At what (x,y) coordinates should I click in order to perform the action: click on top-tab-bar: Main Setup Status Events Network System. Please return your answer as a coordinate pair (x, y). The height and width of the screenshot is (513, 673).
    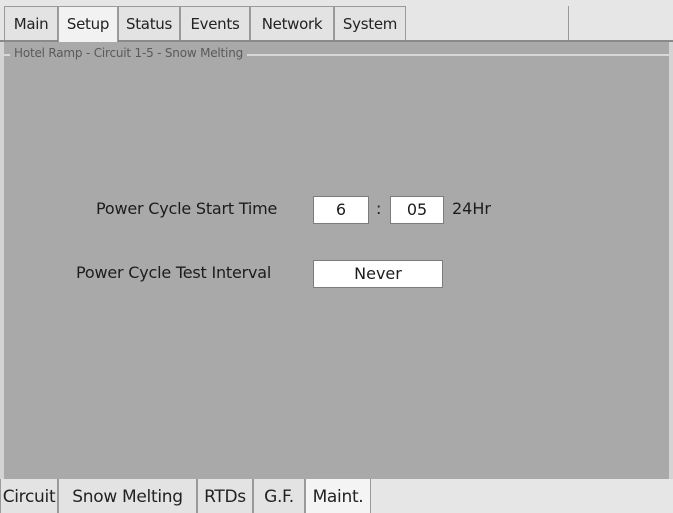
    Looking at the image, I should click on (336, 21).